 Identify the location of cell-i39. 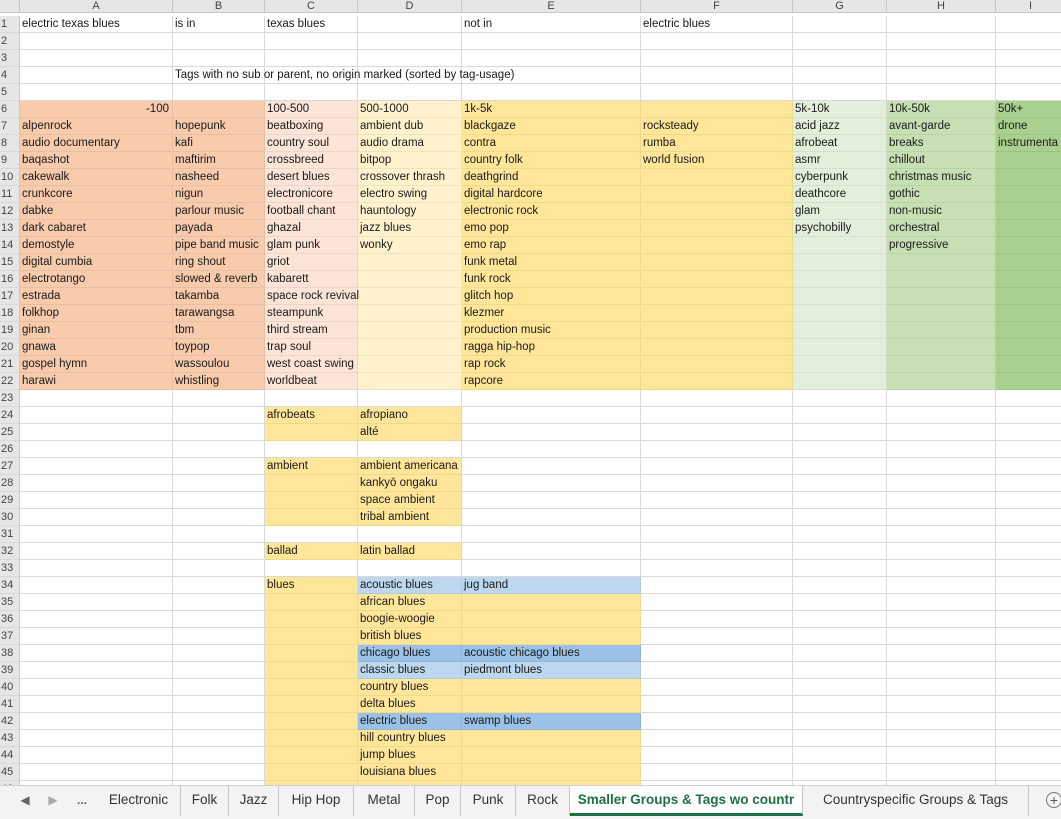
(1028, 670).